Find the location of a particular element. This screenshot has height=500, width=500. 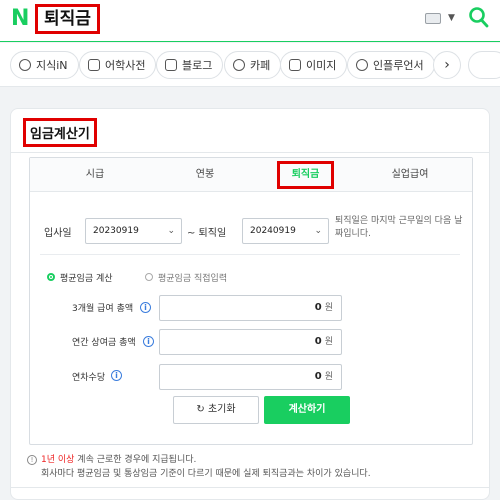

reset-button: ↻ 초기화 is located at coordinates (216, 410).